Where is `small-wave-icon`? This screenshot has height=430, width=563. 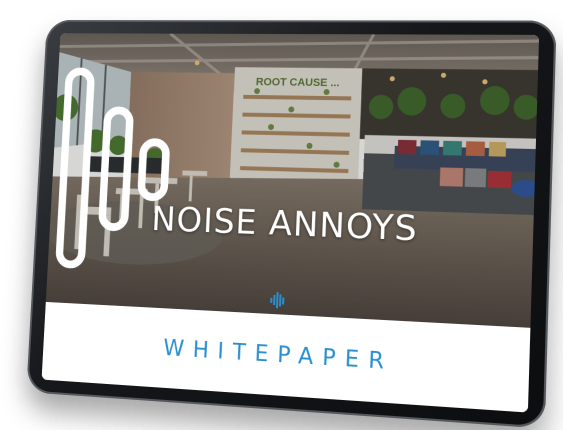 small-wave-icon is located at coordinates (277, 300).